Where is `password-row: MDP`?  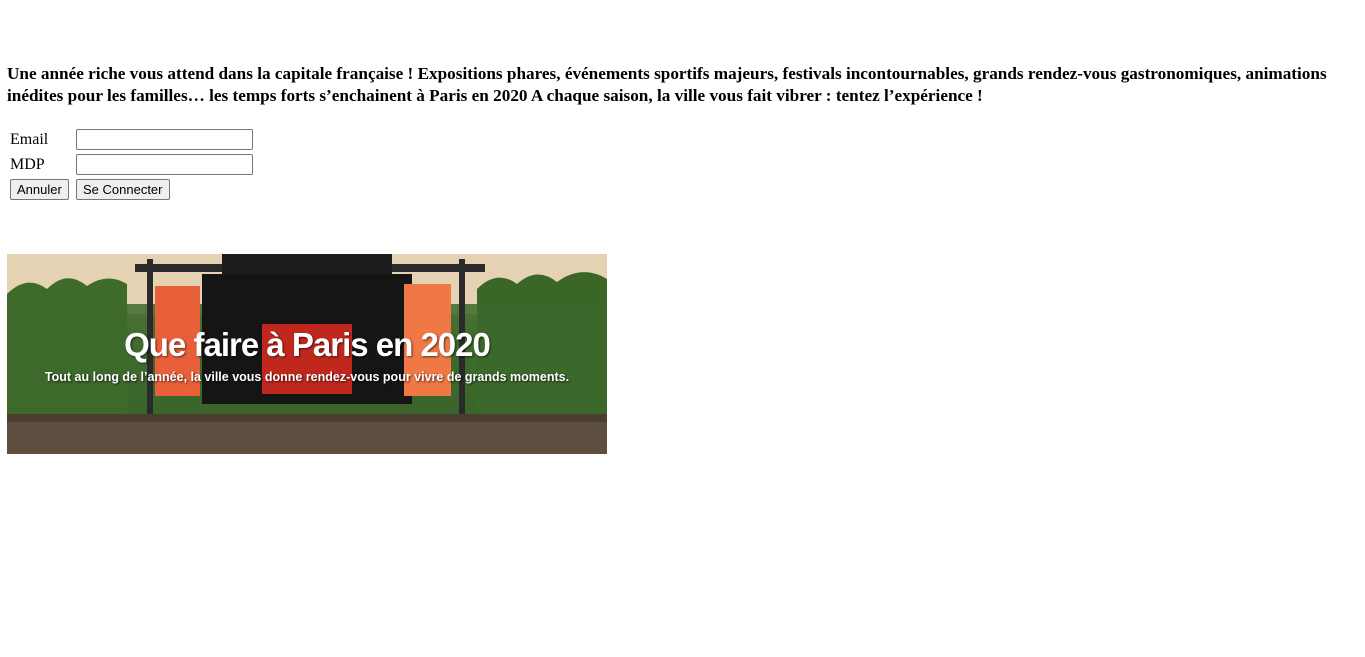 password-row: MDP is located at coordinates (131, 164).